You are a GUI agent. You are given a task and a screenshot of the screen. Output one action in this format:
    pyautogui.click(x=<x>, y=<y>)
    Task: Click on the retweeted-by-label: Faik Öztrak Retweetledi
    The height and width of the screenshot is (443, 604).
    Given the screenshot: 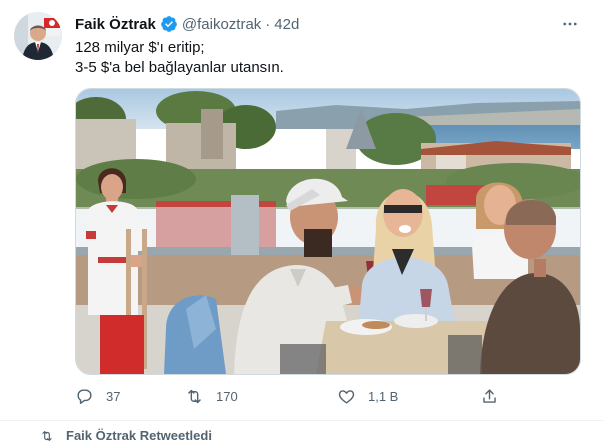 What is the action you would take?
    pyautogui.click(x=139, y=435)
    